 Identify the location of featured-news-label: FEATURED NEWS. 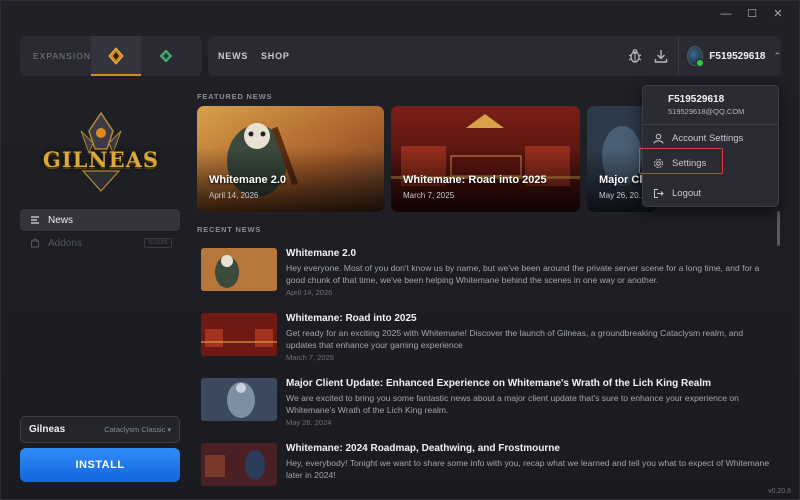
(235, 96).